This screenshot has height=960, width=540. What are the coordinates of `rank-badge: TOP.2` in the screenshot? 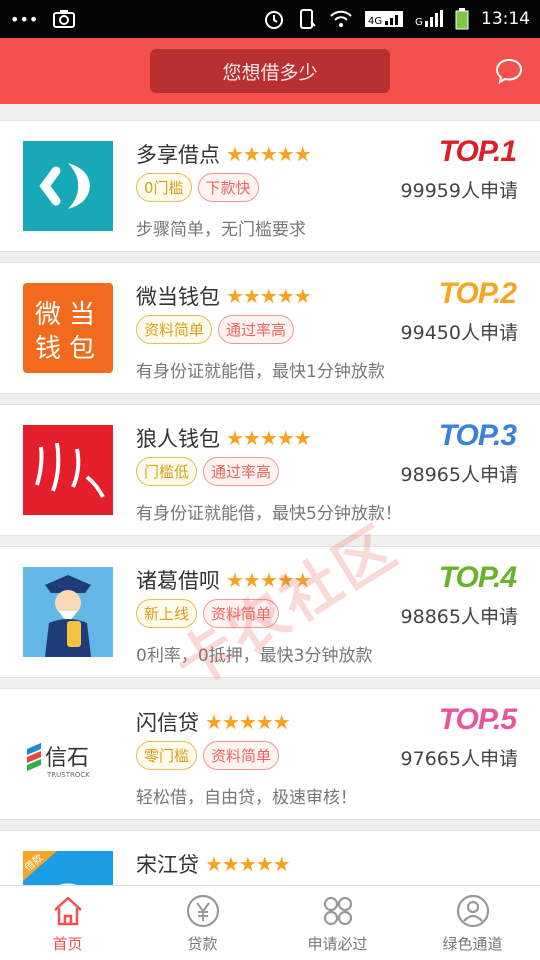 It's located at (477, 293).